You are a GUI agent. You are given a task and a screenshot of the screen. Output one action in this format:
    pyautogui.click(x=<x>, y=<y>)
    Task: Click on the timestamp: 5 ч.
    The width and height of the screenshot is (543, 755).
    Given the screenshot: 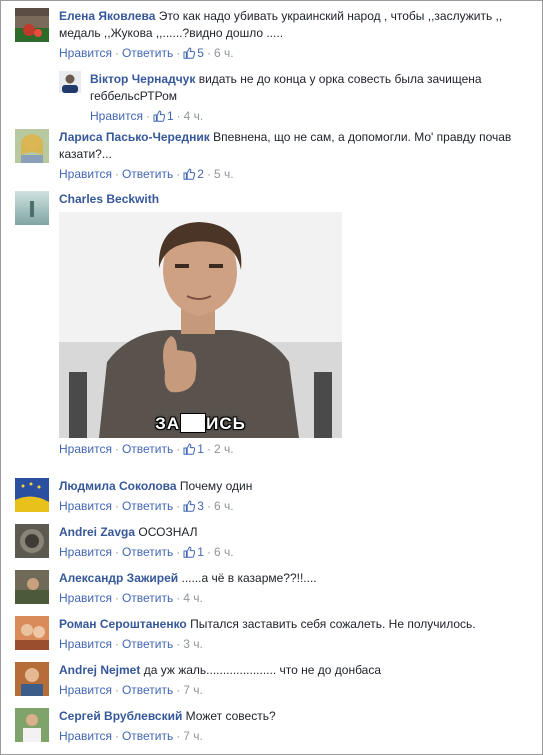 What is the action you would take?
    pyautogui.click(x=224, y=174)
    